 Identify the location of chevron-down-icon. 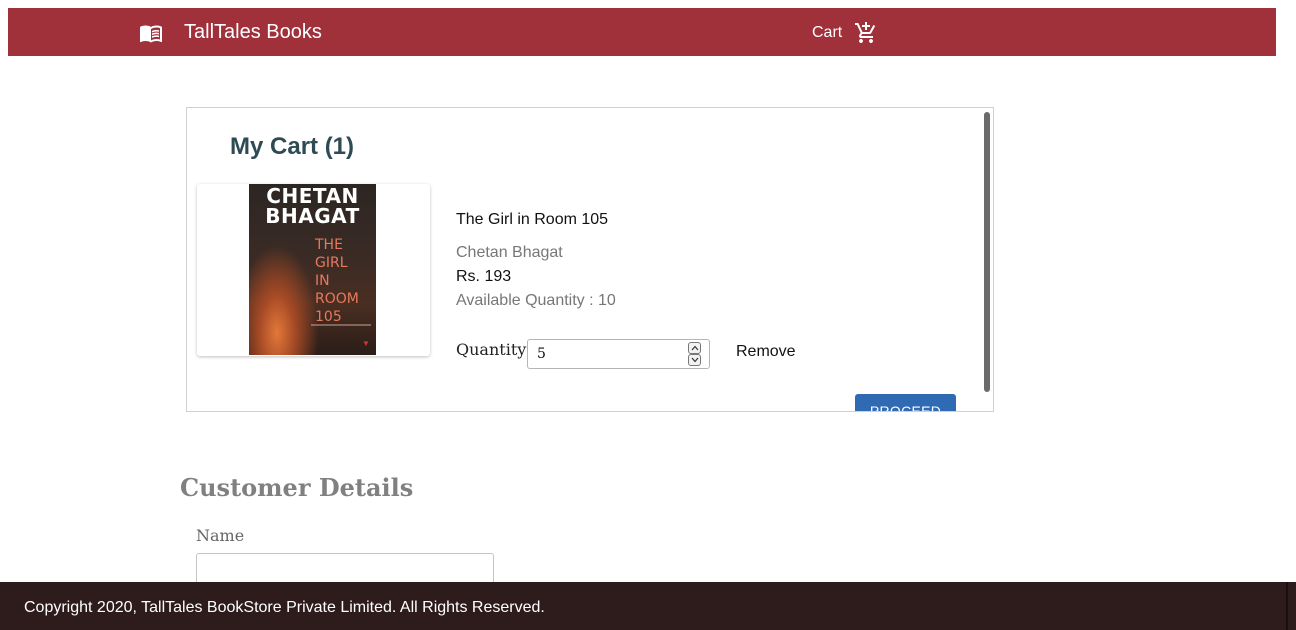
(694, 360).